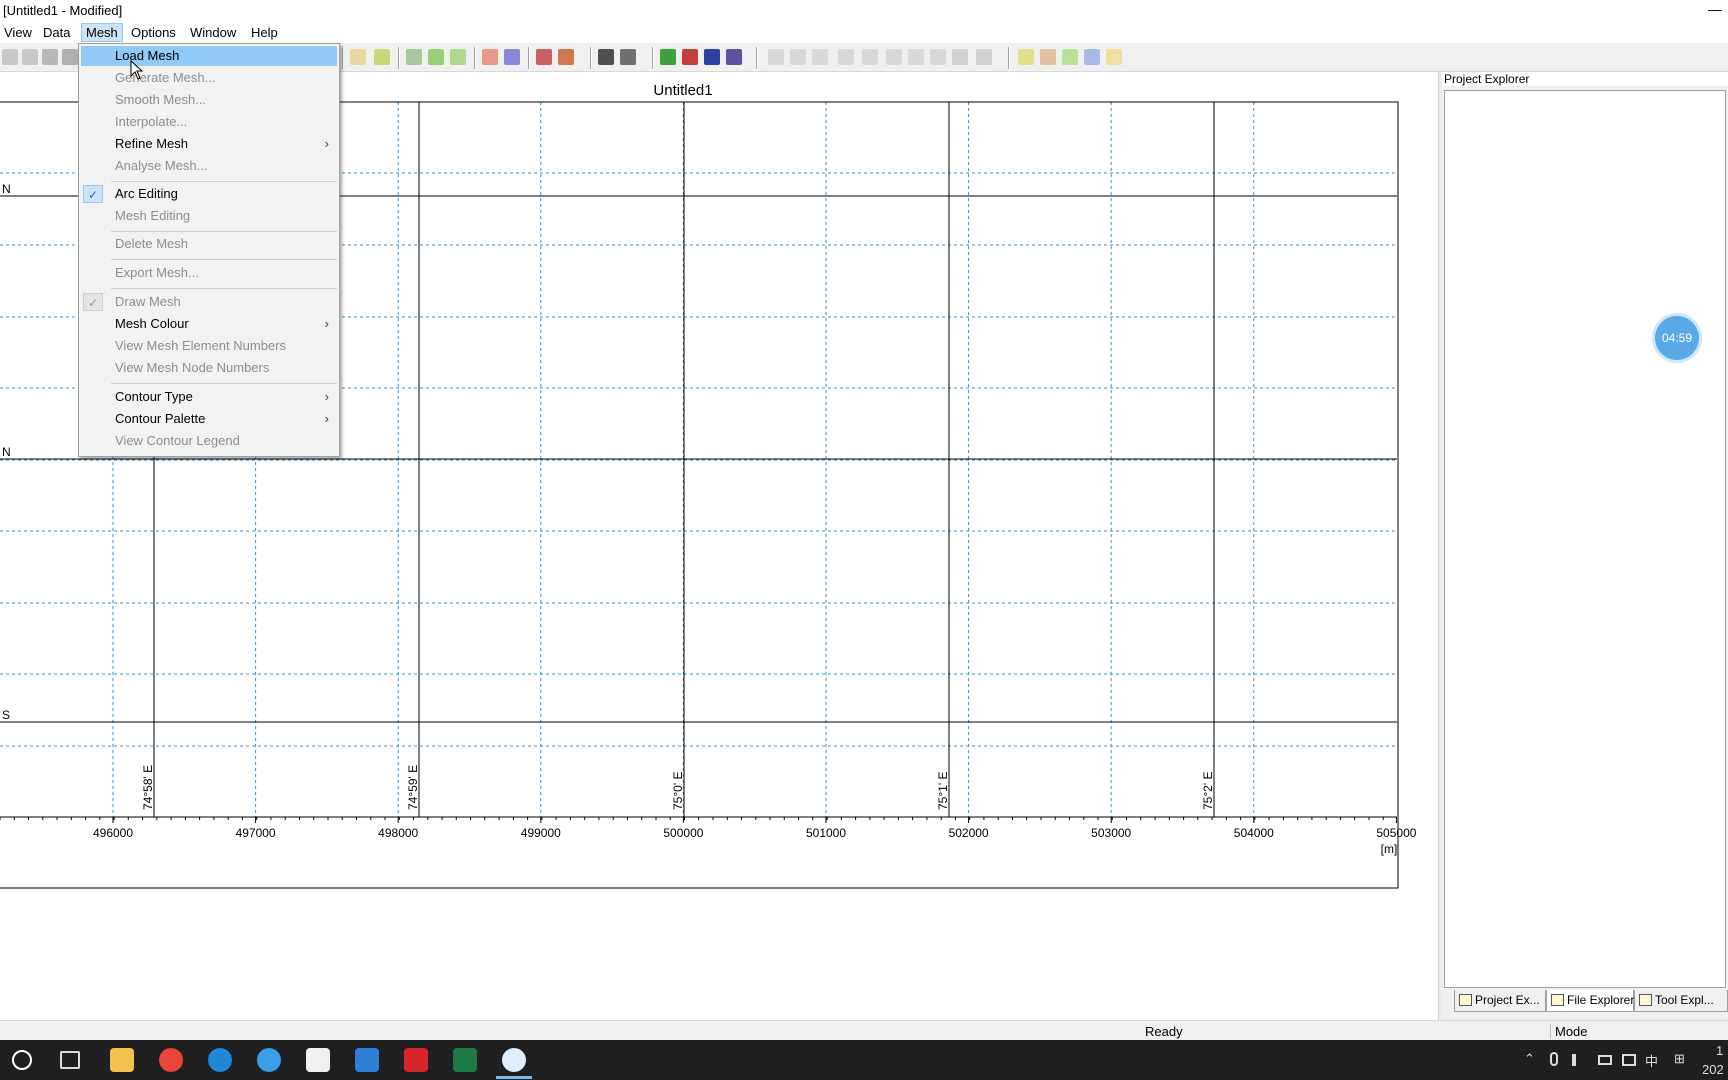  Describe the element at coordinates (712, 57) in the screenshot. I see `x-point-icon` at that location.